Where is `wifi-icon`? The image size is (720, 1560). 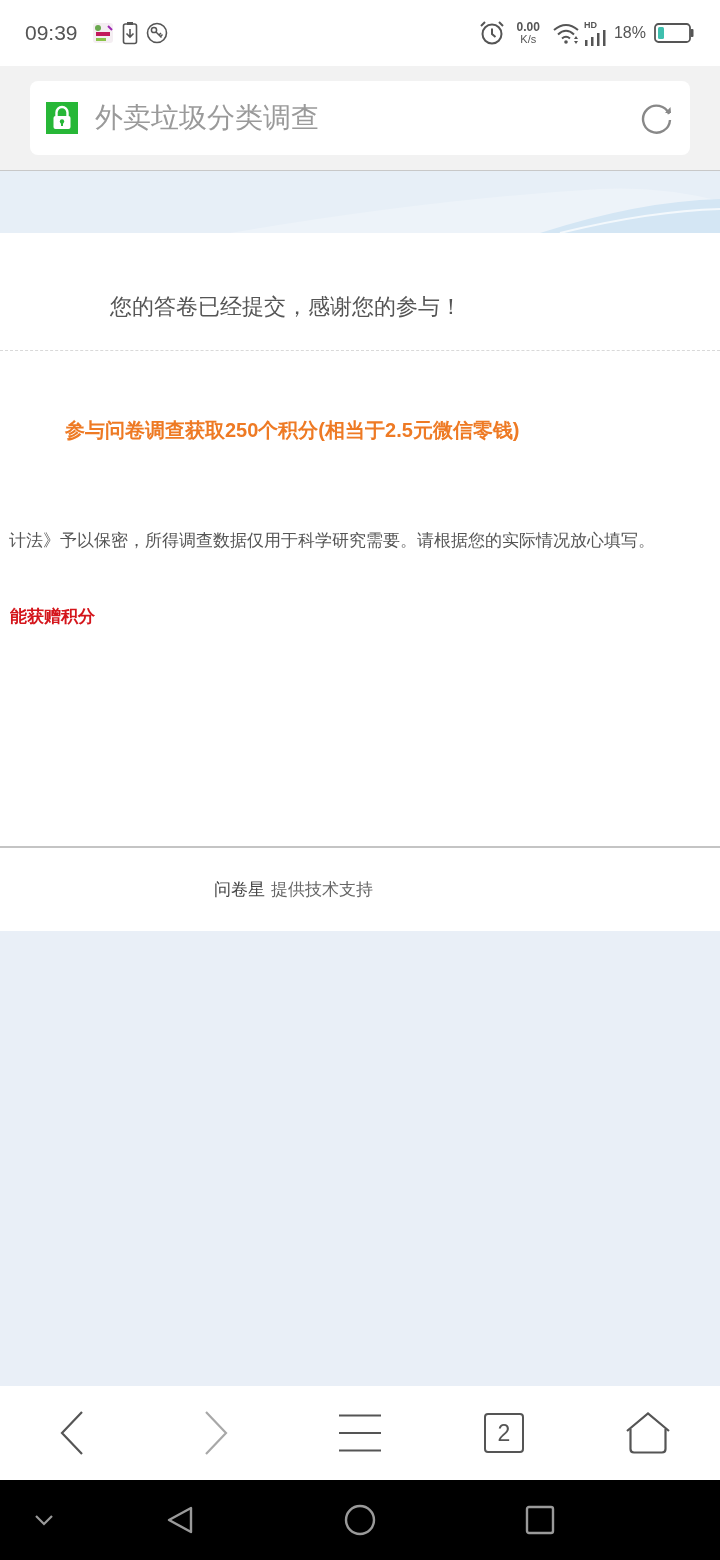 wifi-icon is located at coordinates (565, 33).